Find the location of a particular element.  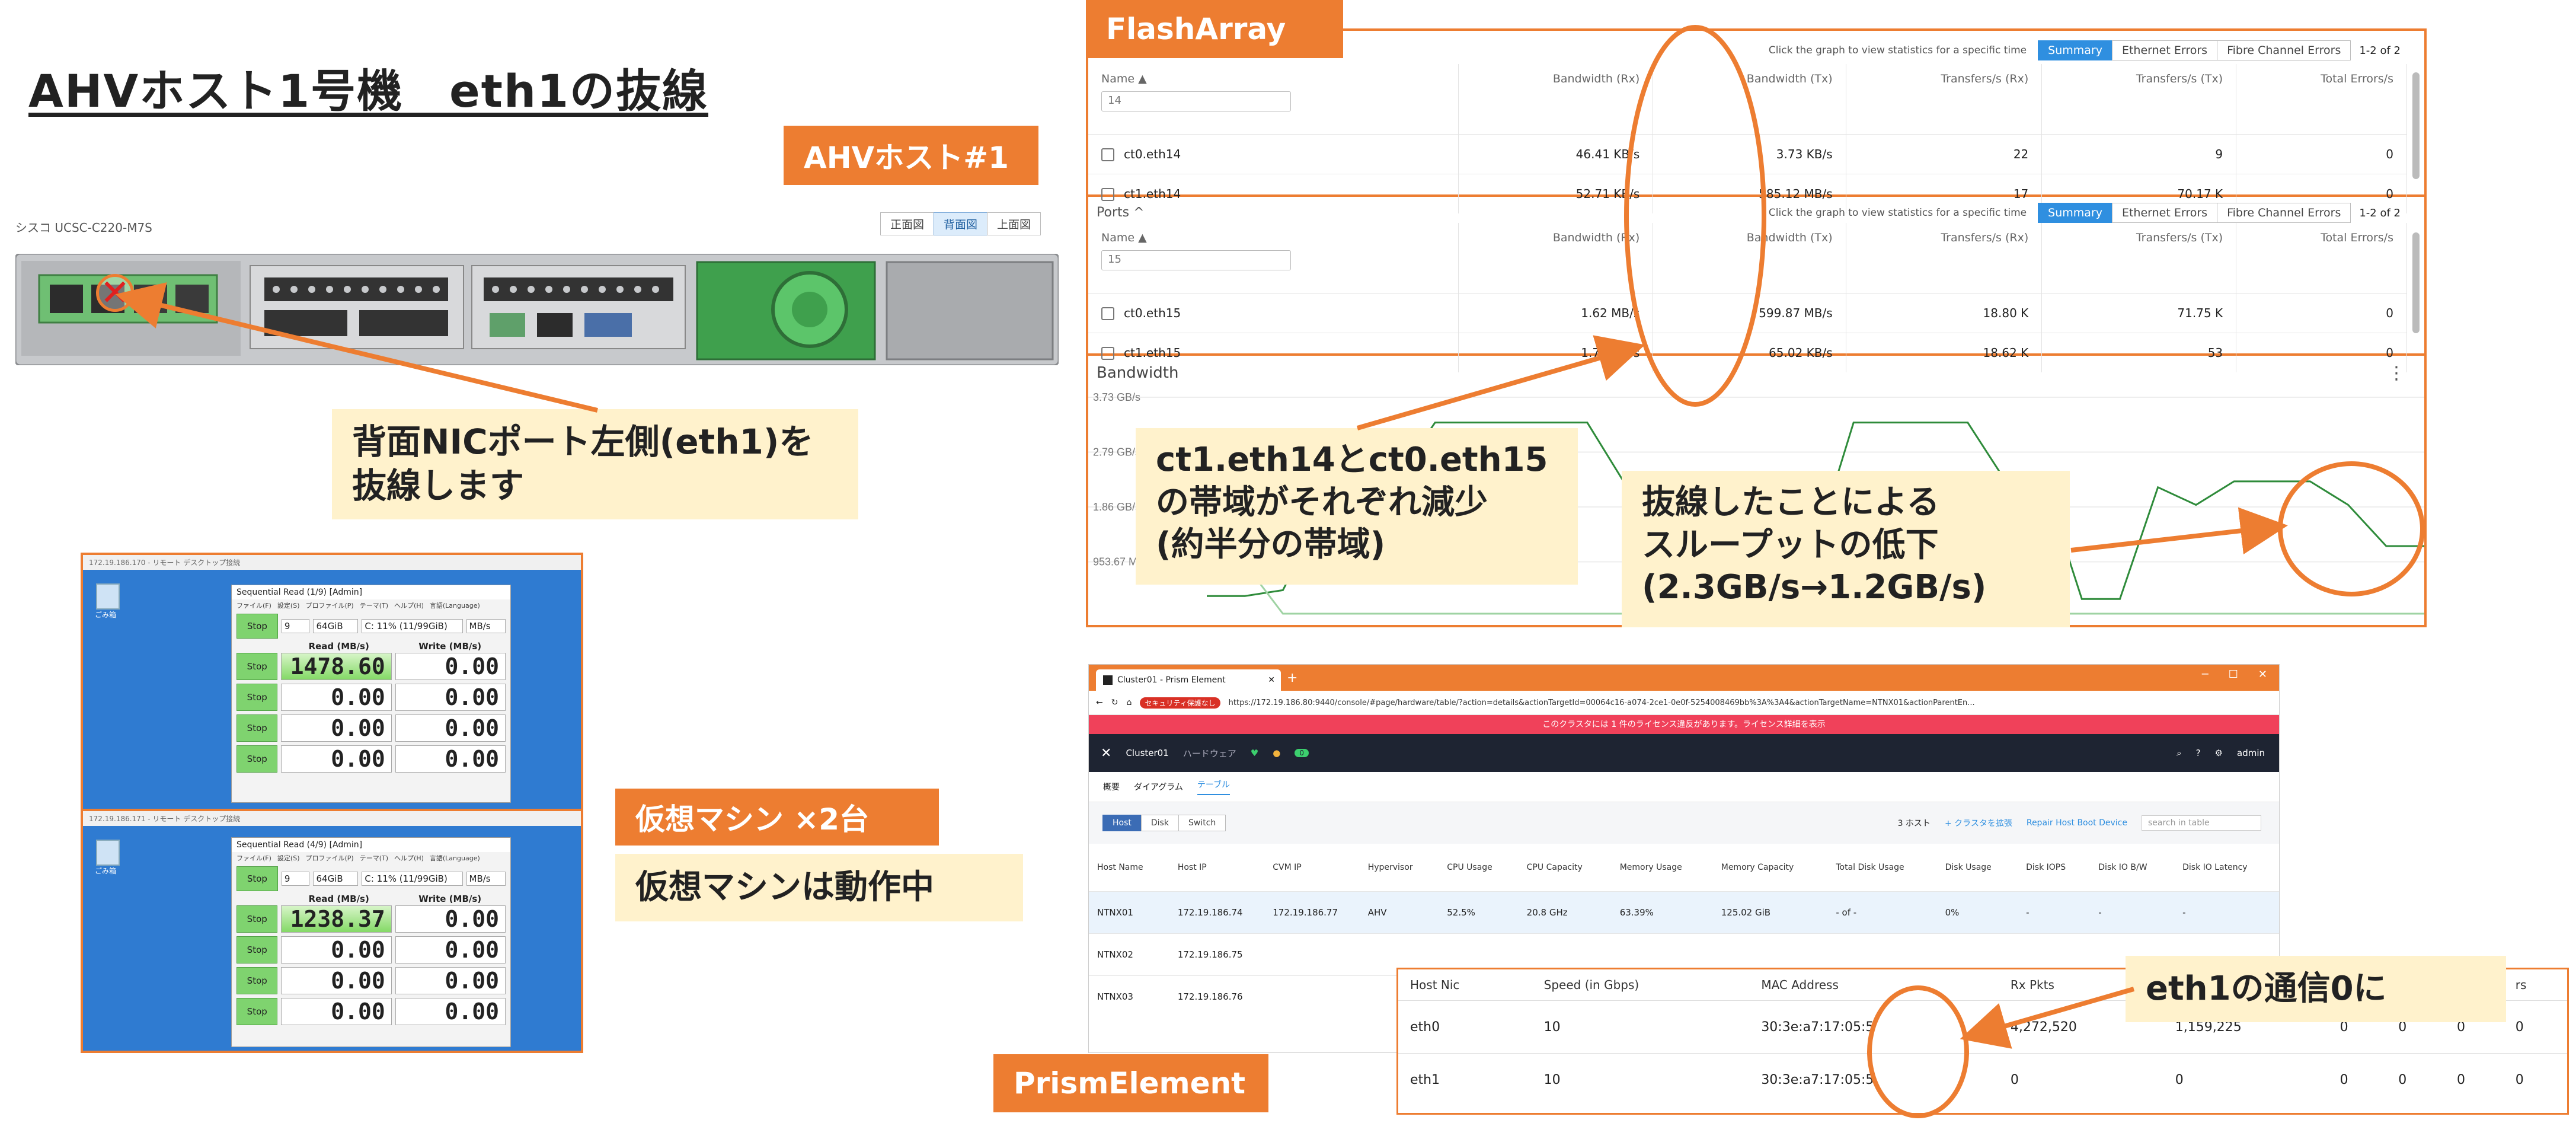

host-table-header: Host IP is located at coordinates (1216, 868).